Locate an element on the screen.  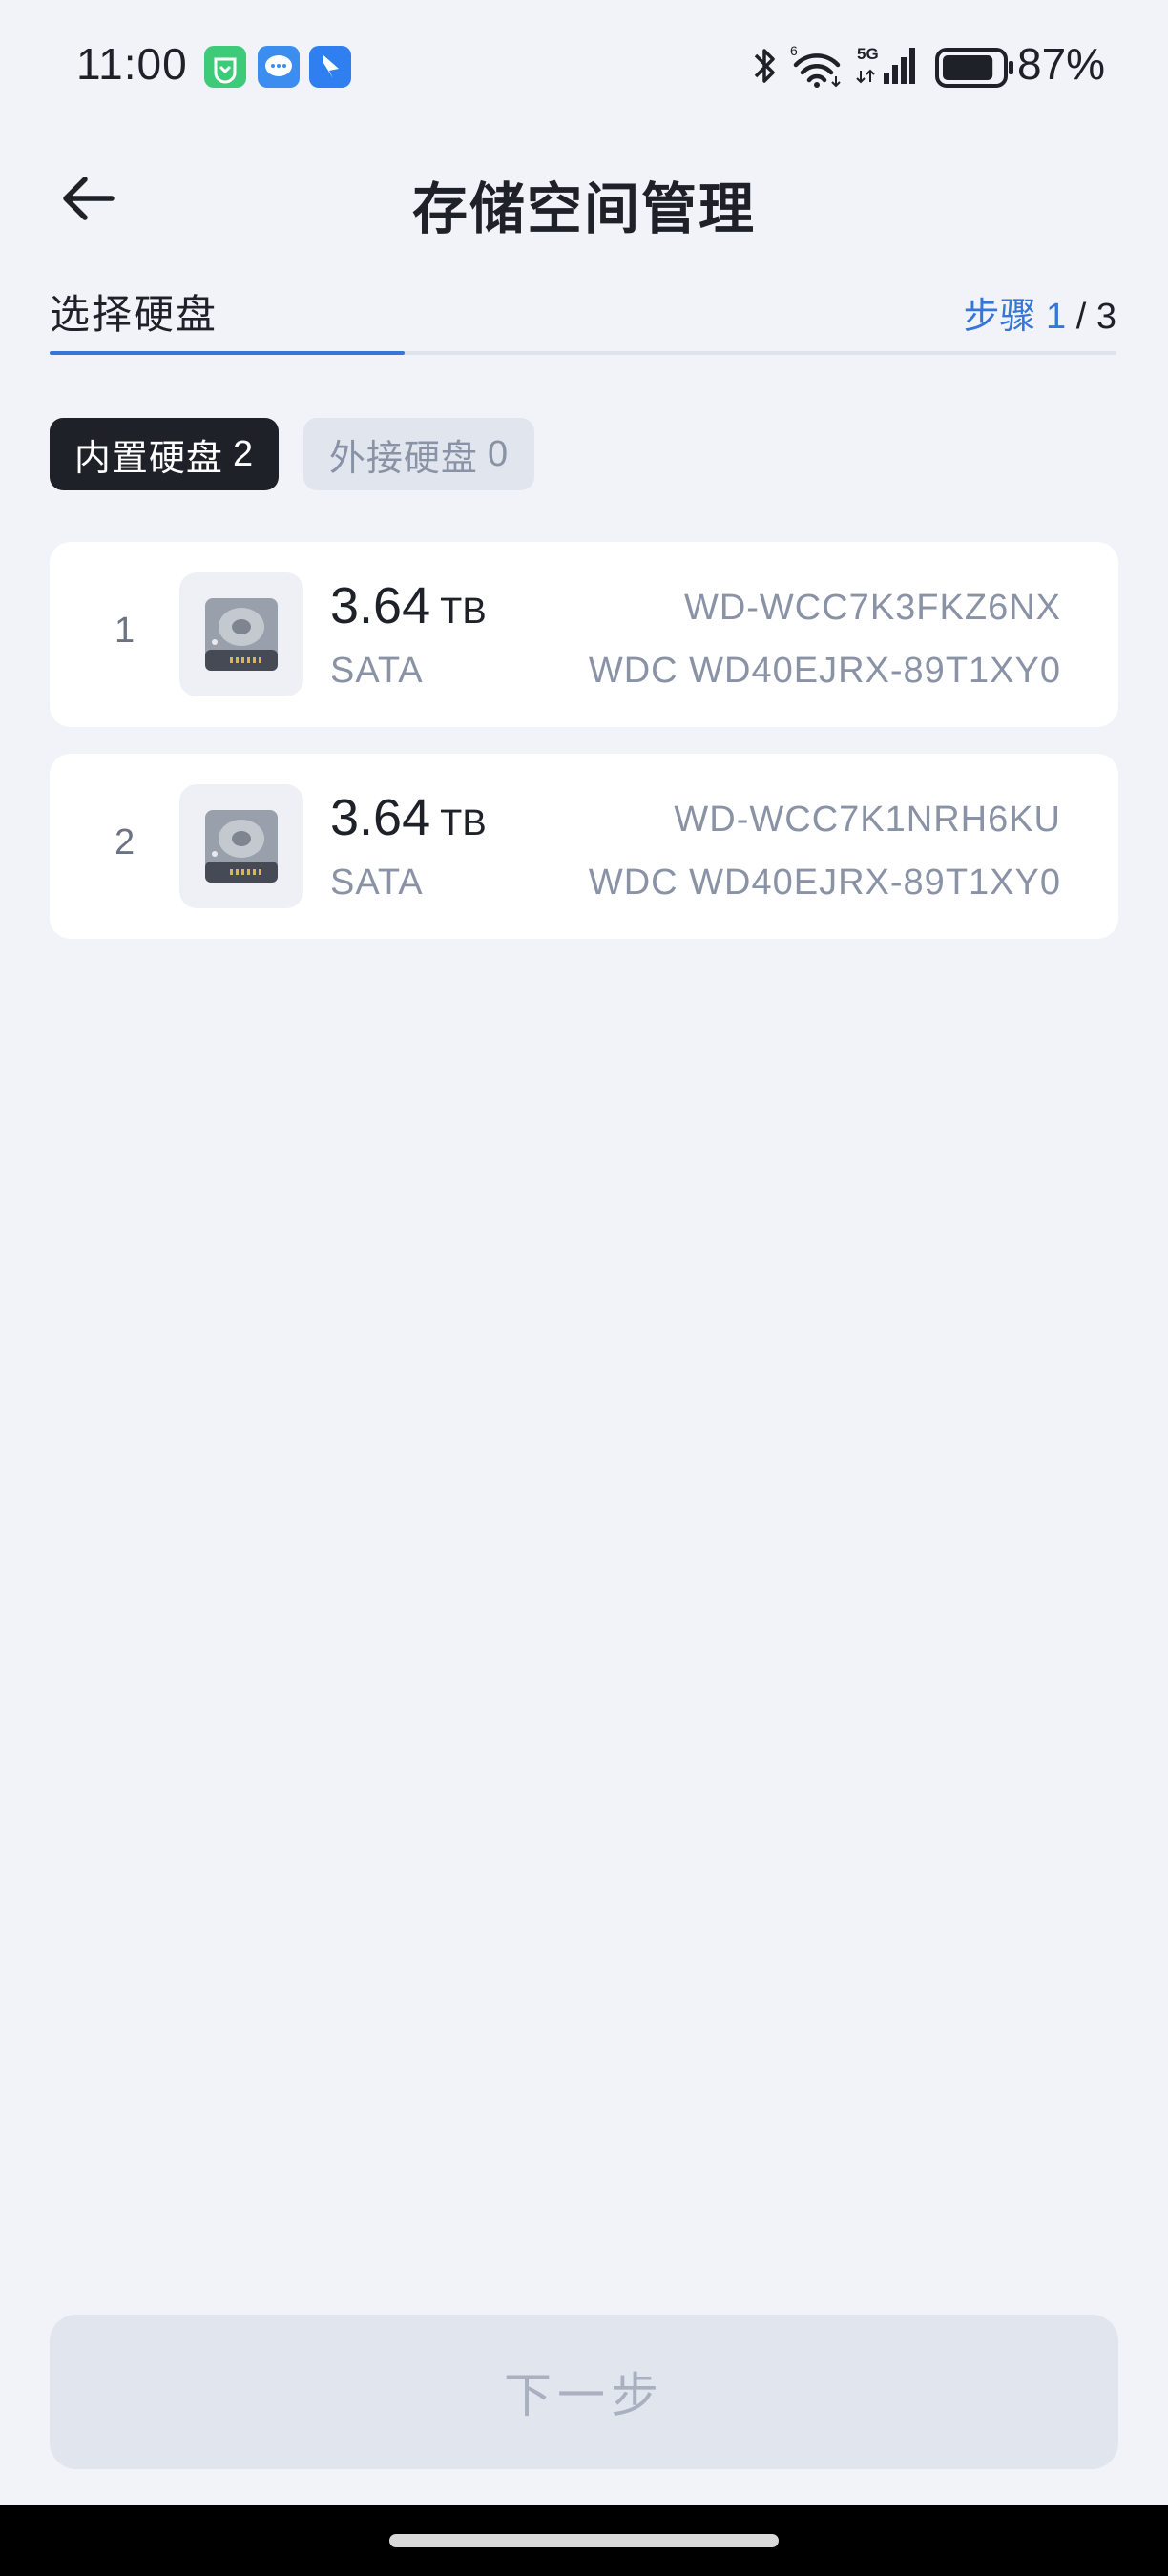
svg-text: 6 is located at coordinates (794, 50).